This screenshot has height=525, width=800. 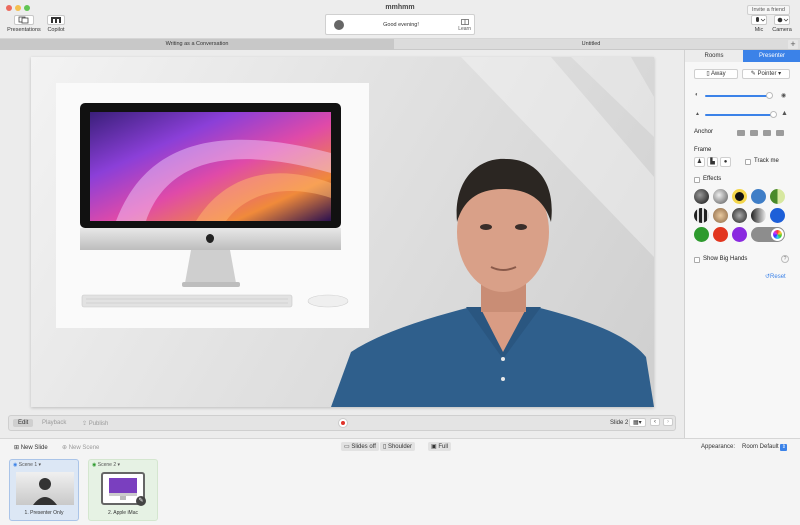 I want to click on small-person-icon: ▲, so click(x=697, y=114).